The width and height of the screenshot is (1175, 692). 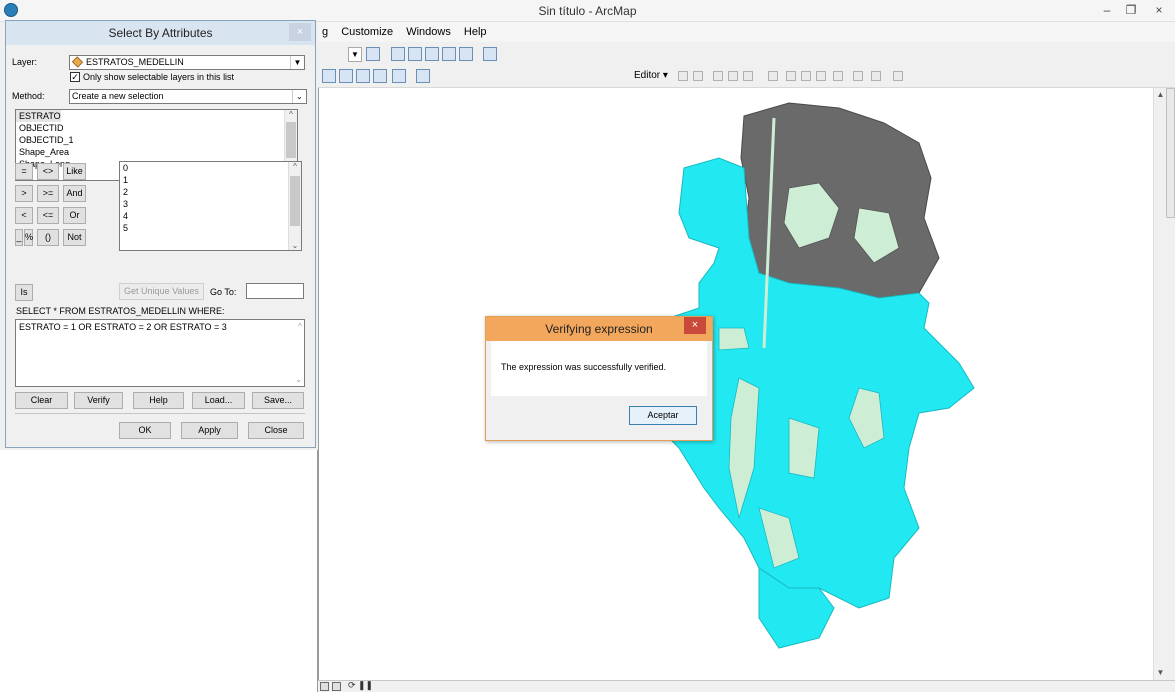 I want to click on arctoolbox-icon, so click(x=449, y=54).